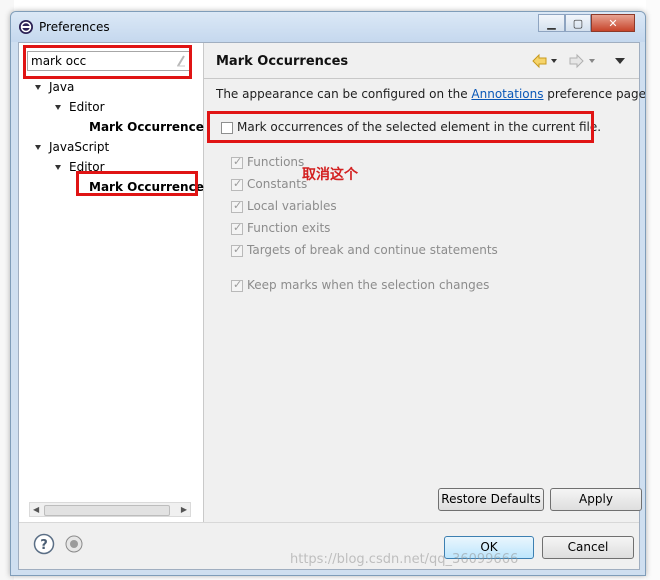  I want to click on annotations-link: Annotations, so click(507, 94).